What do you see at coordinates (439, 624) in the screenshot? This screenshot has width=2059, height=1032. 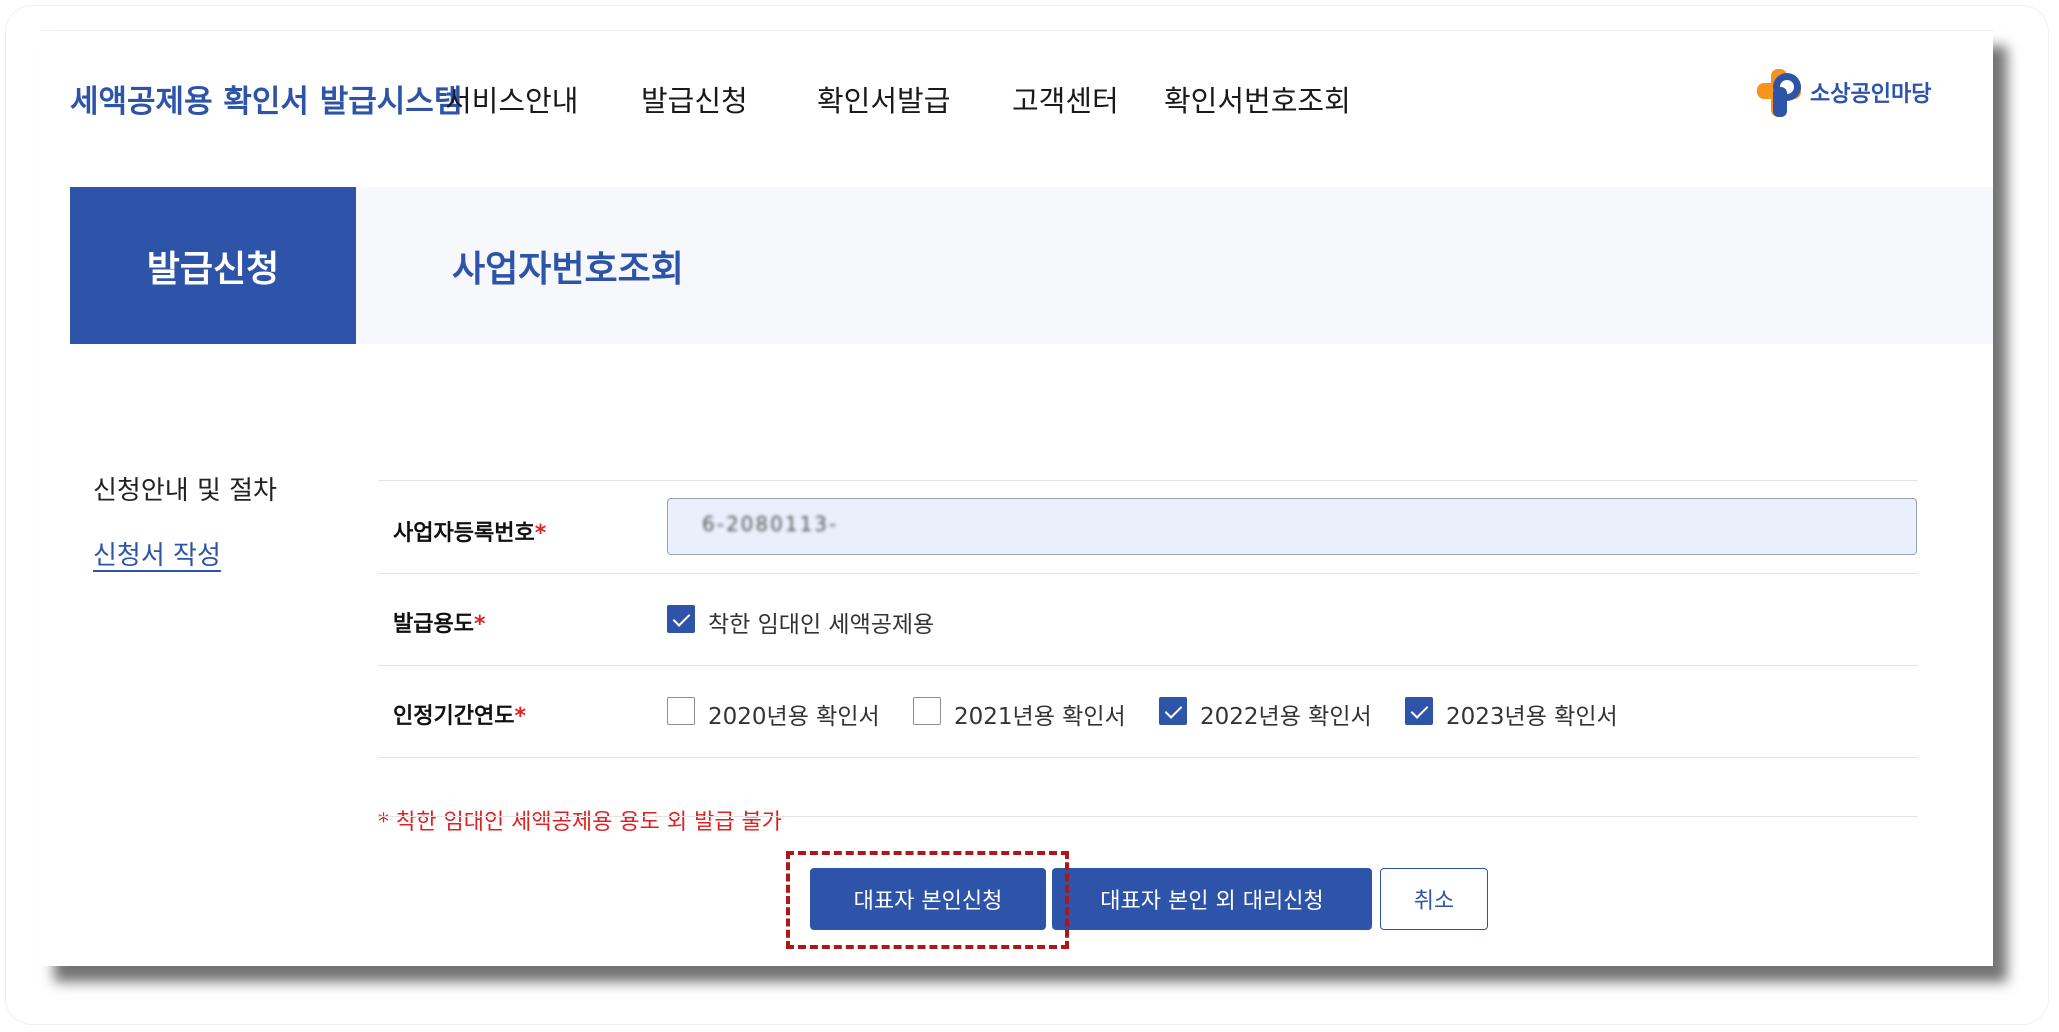 I see `purpose-label: 발급용도*` at bounding box center [439, 624].